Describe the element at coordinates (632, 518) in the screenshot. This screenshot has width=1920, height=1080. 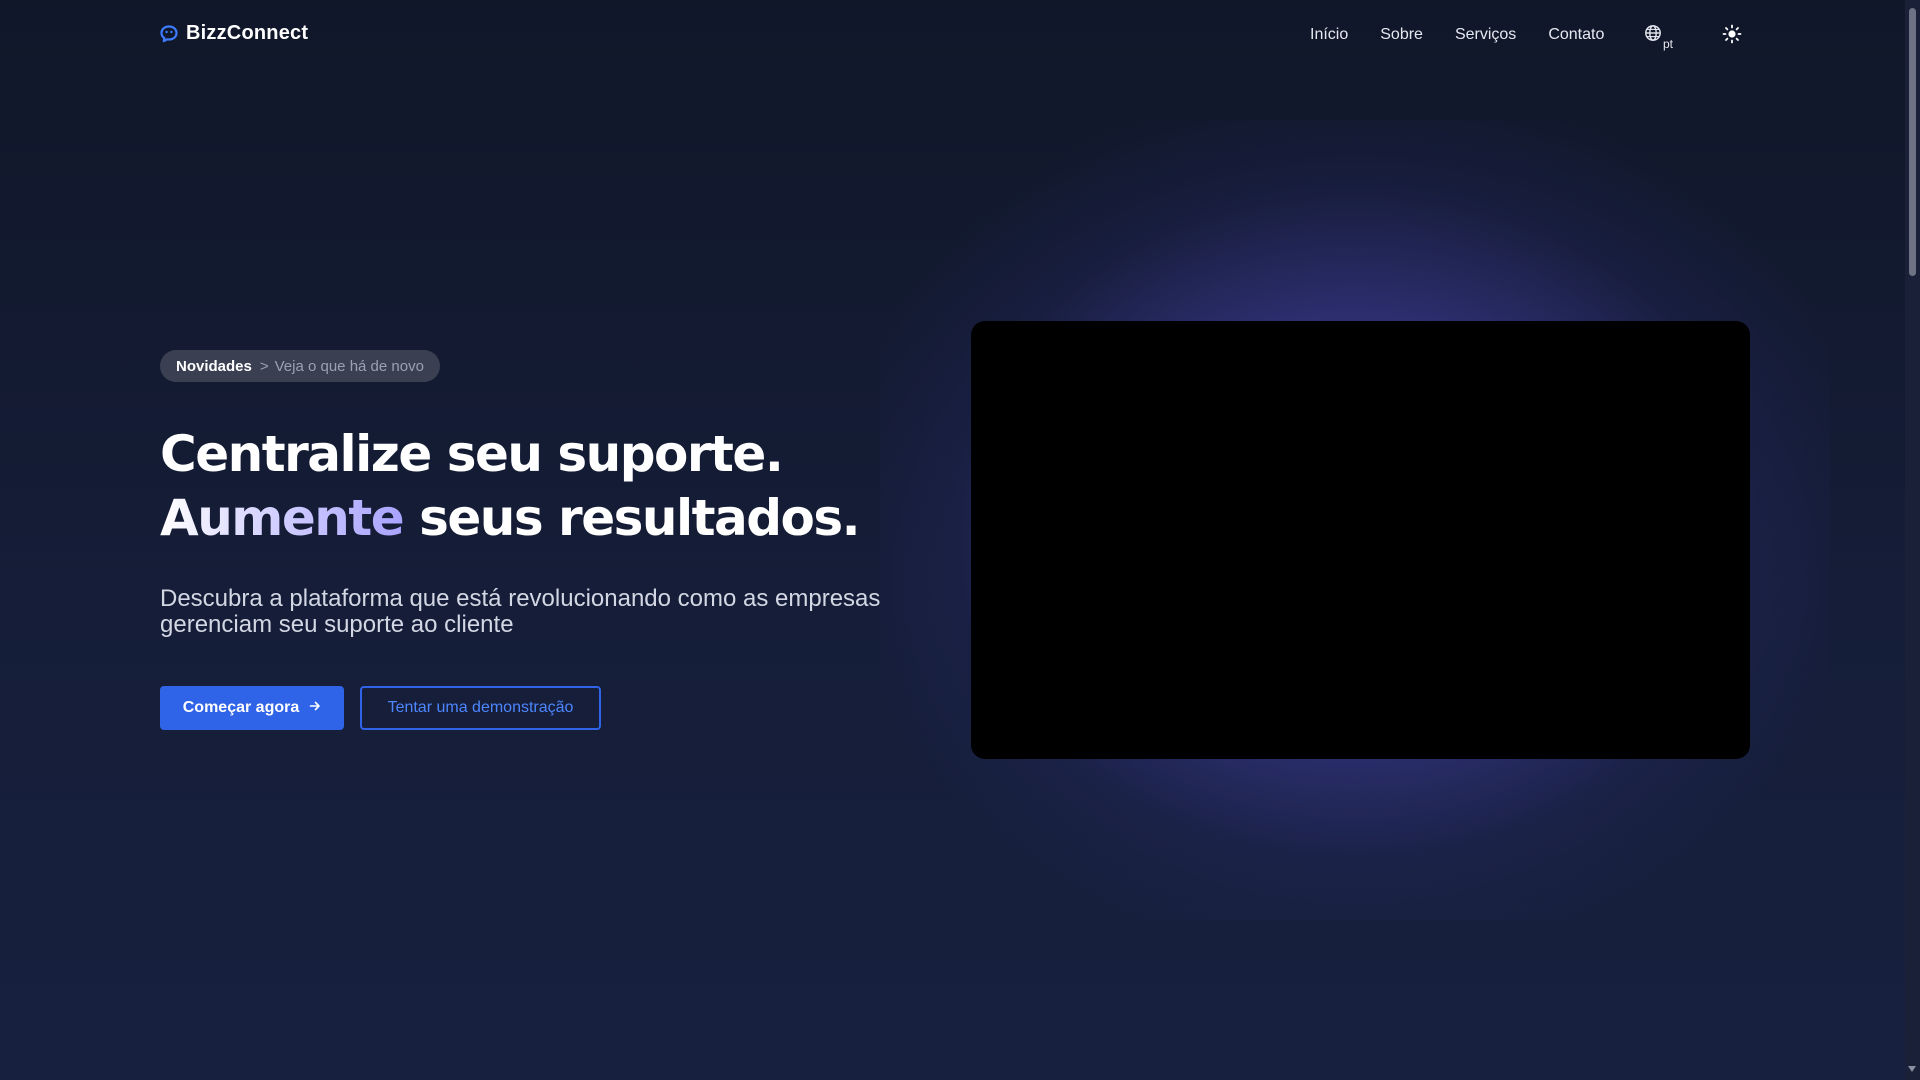
I see `hero-headline-part2: seus resultados.` at that location.